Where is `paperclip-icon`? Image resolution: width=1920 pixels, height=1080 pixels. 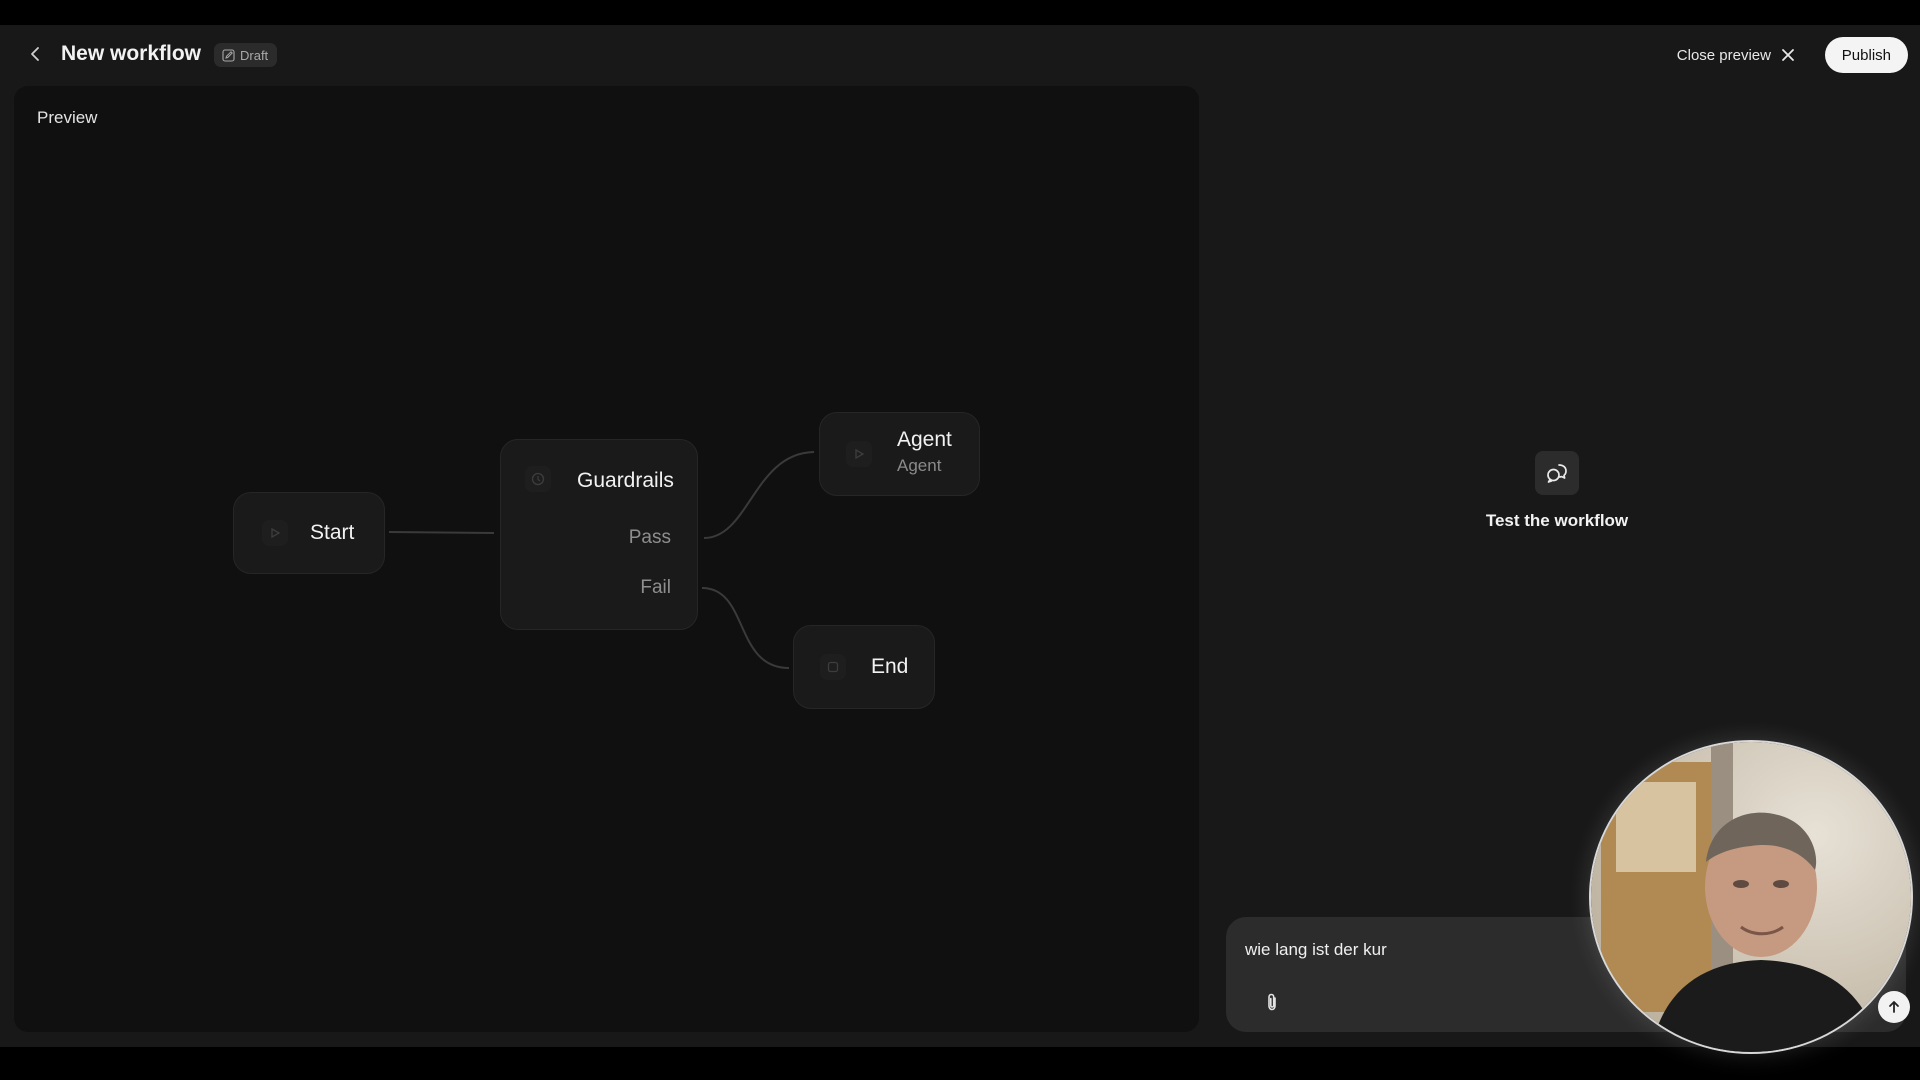
paperclip-icon is located at coordinates (1272, 1002).